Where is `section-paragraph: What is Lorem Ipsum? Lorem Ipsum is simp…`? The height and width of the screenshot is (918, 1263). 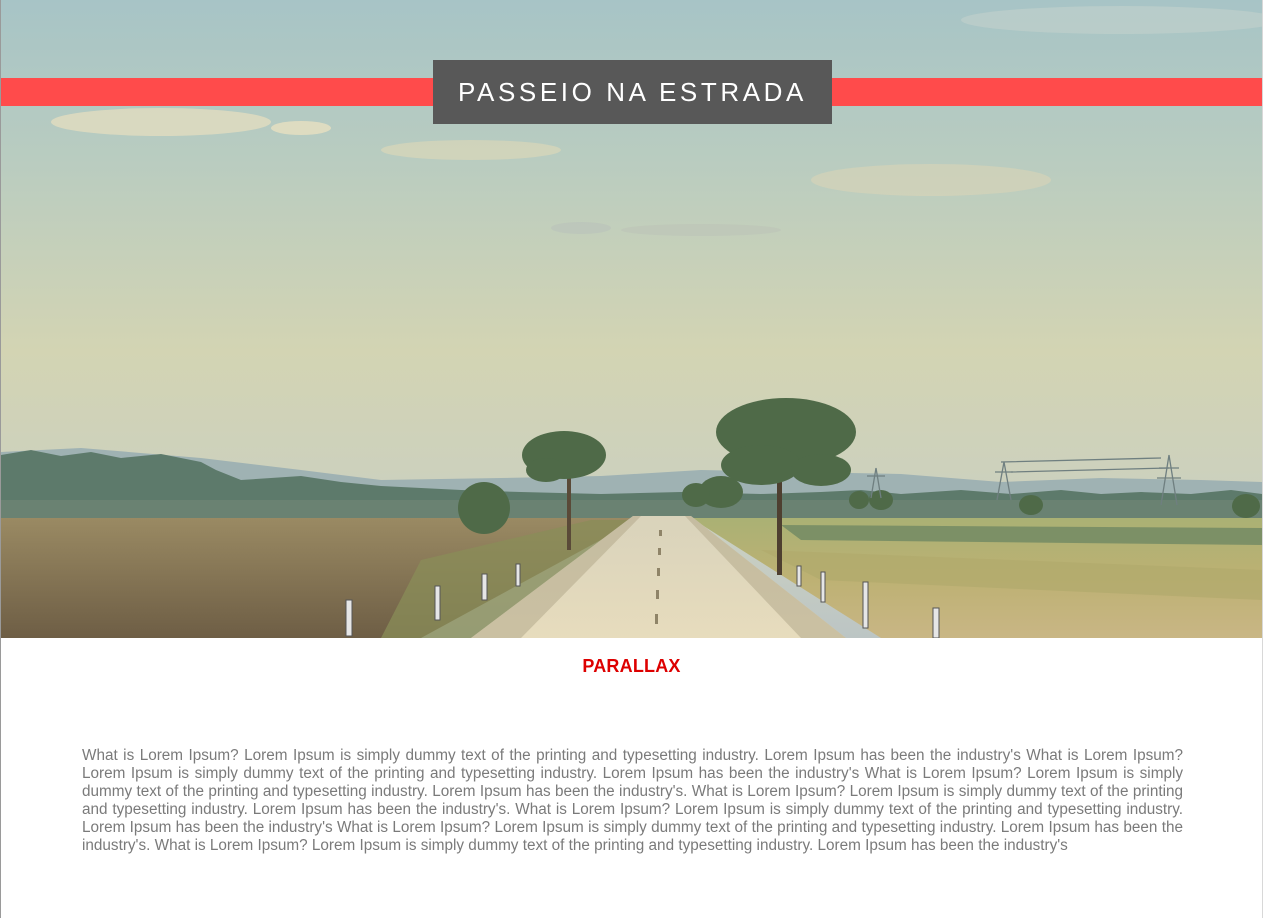 section-paragraph: What is Lorem Ipsum? Lorem Ipsum is simp… is located at coordinates (632, 800).